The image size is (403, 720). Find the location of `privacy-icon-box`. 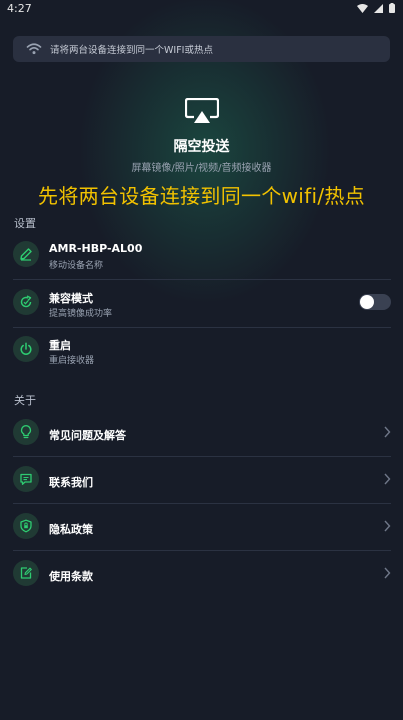

privacy-icon-box is located at coordinates (26, 526).